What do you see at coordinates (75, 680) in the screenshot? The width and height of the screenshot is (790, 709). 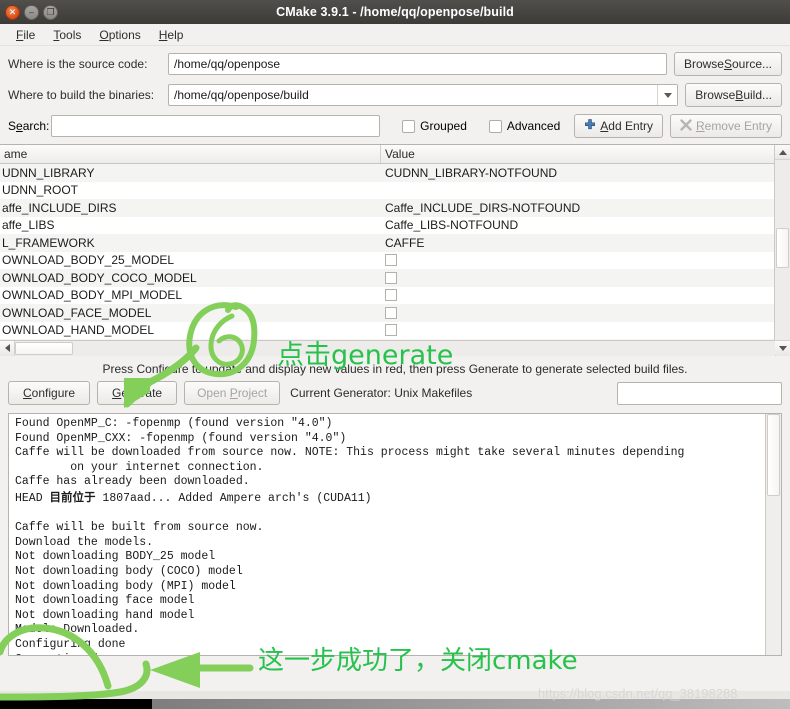 I see `highlight-loop-bottom` at bounding box center [75, 680].